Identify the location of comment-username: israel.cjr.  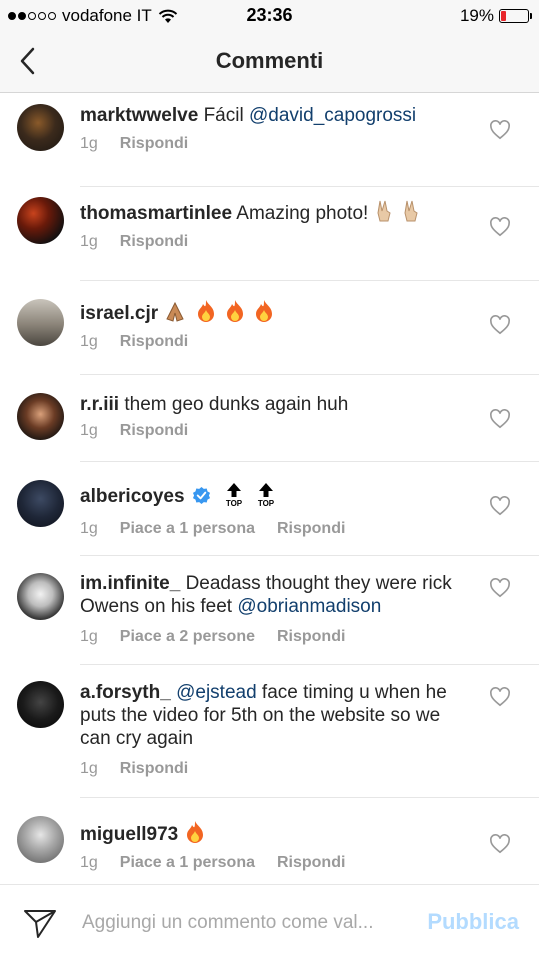
(119, 313).